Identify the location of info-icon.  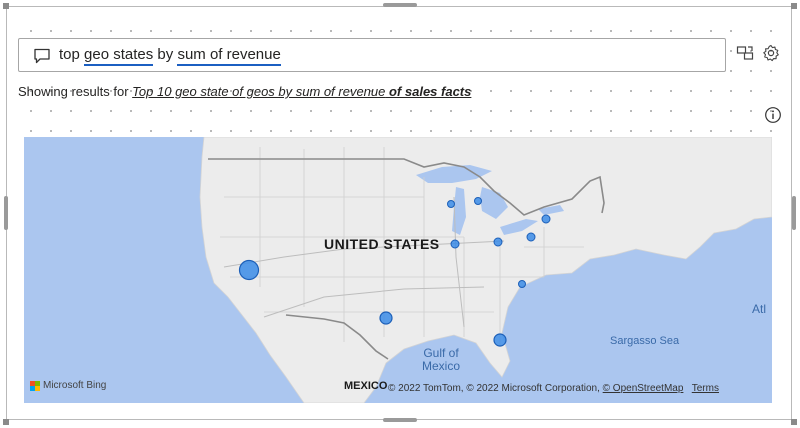
(773, 115).